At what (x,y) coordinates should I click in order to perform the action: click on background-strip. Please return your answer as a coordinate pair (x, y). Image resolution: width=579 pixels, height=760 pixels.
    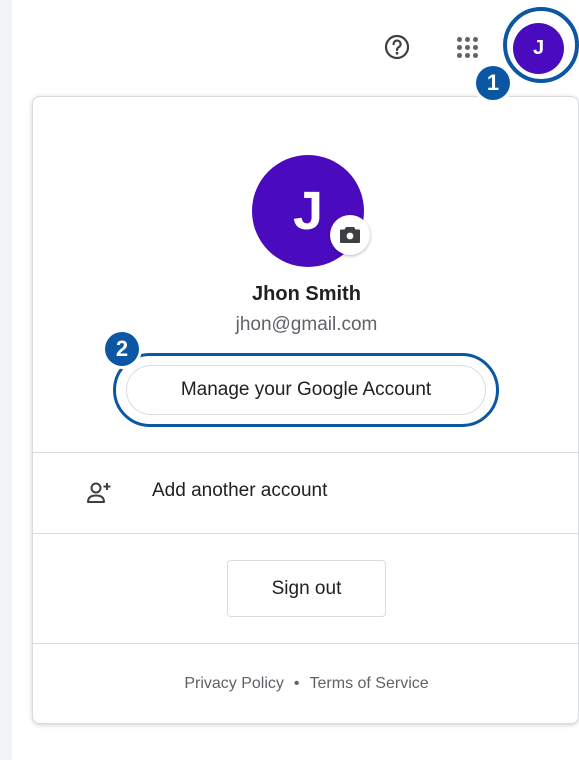
    Looking at the image, I should click on (6, 380).